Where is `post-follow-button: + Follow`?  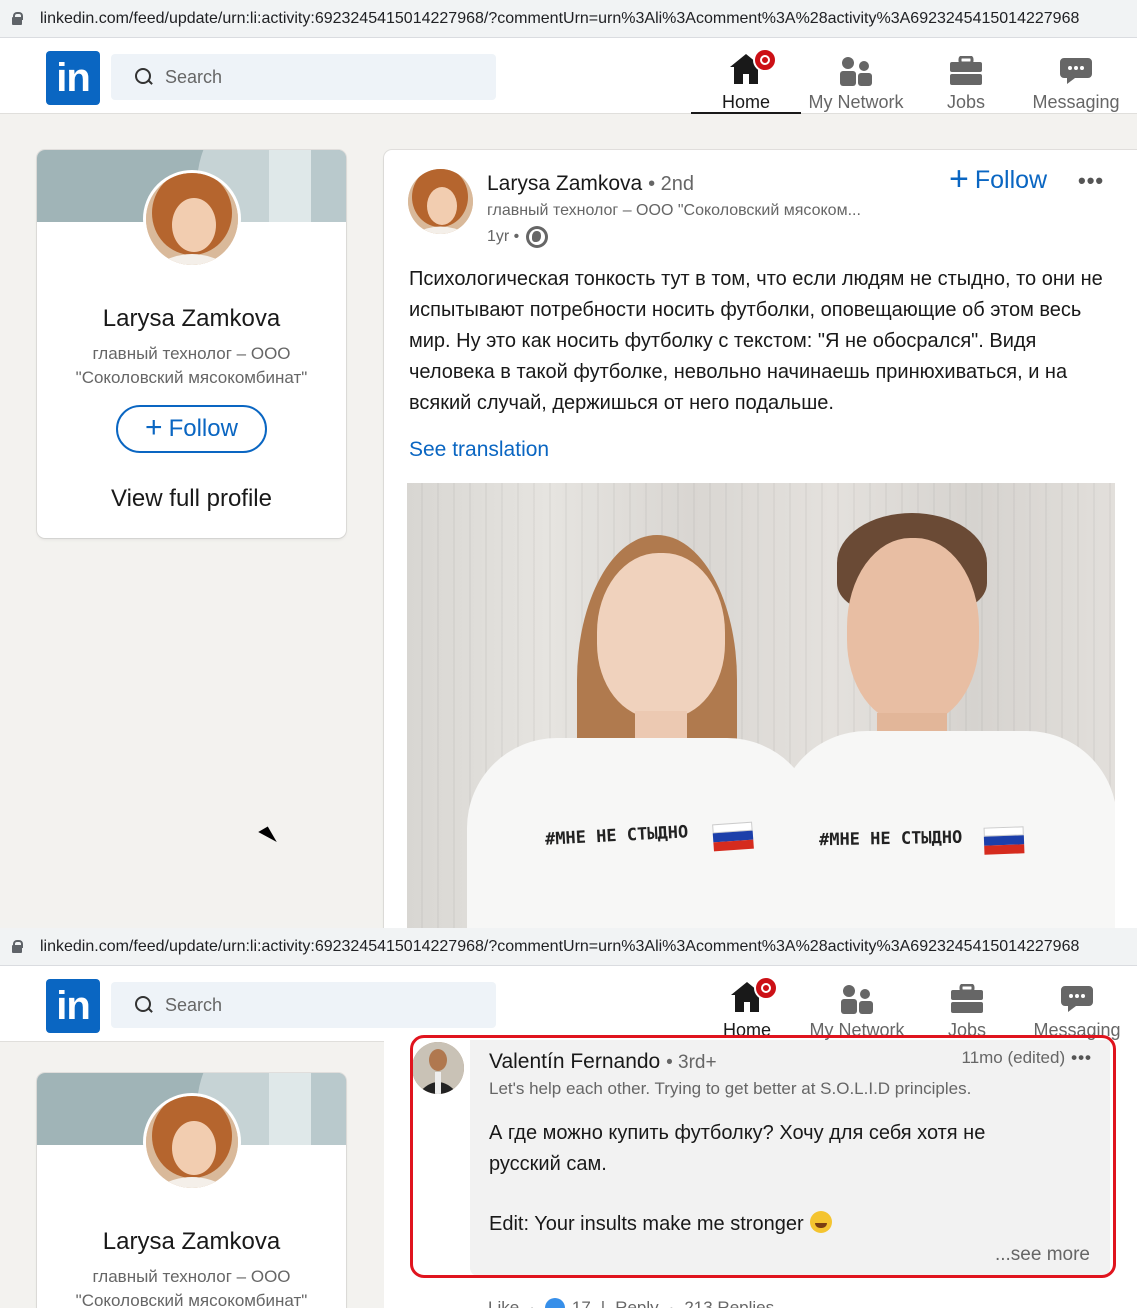
post-follow-button: + Follow is located at coordinates (998, 179).